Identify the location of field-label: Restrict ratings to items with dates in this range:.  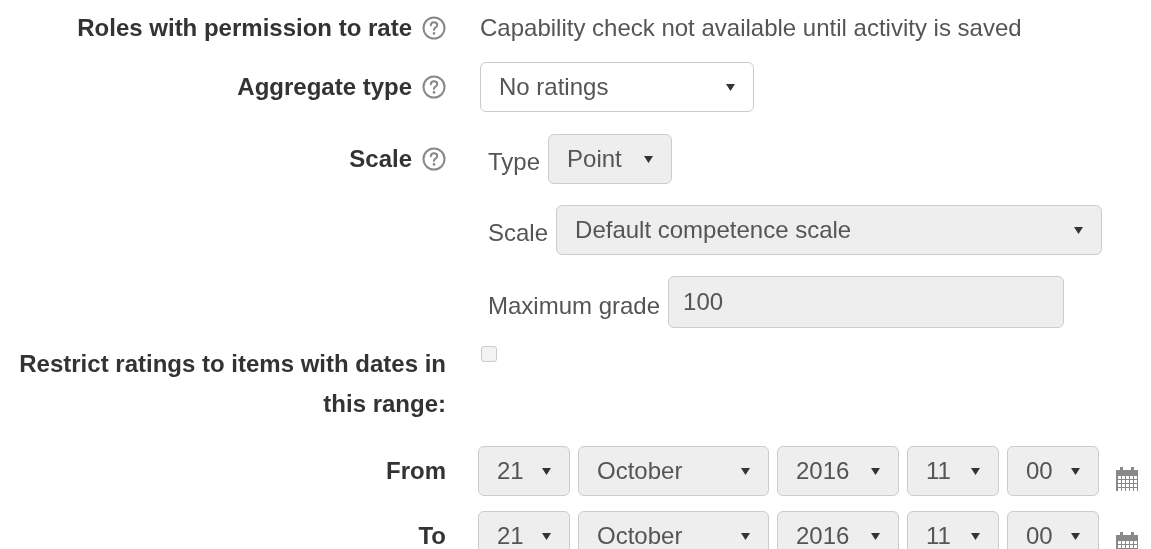
(232, 384).